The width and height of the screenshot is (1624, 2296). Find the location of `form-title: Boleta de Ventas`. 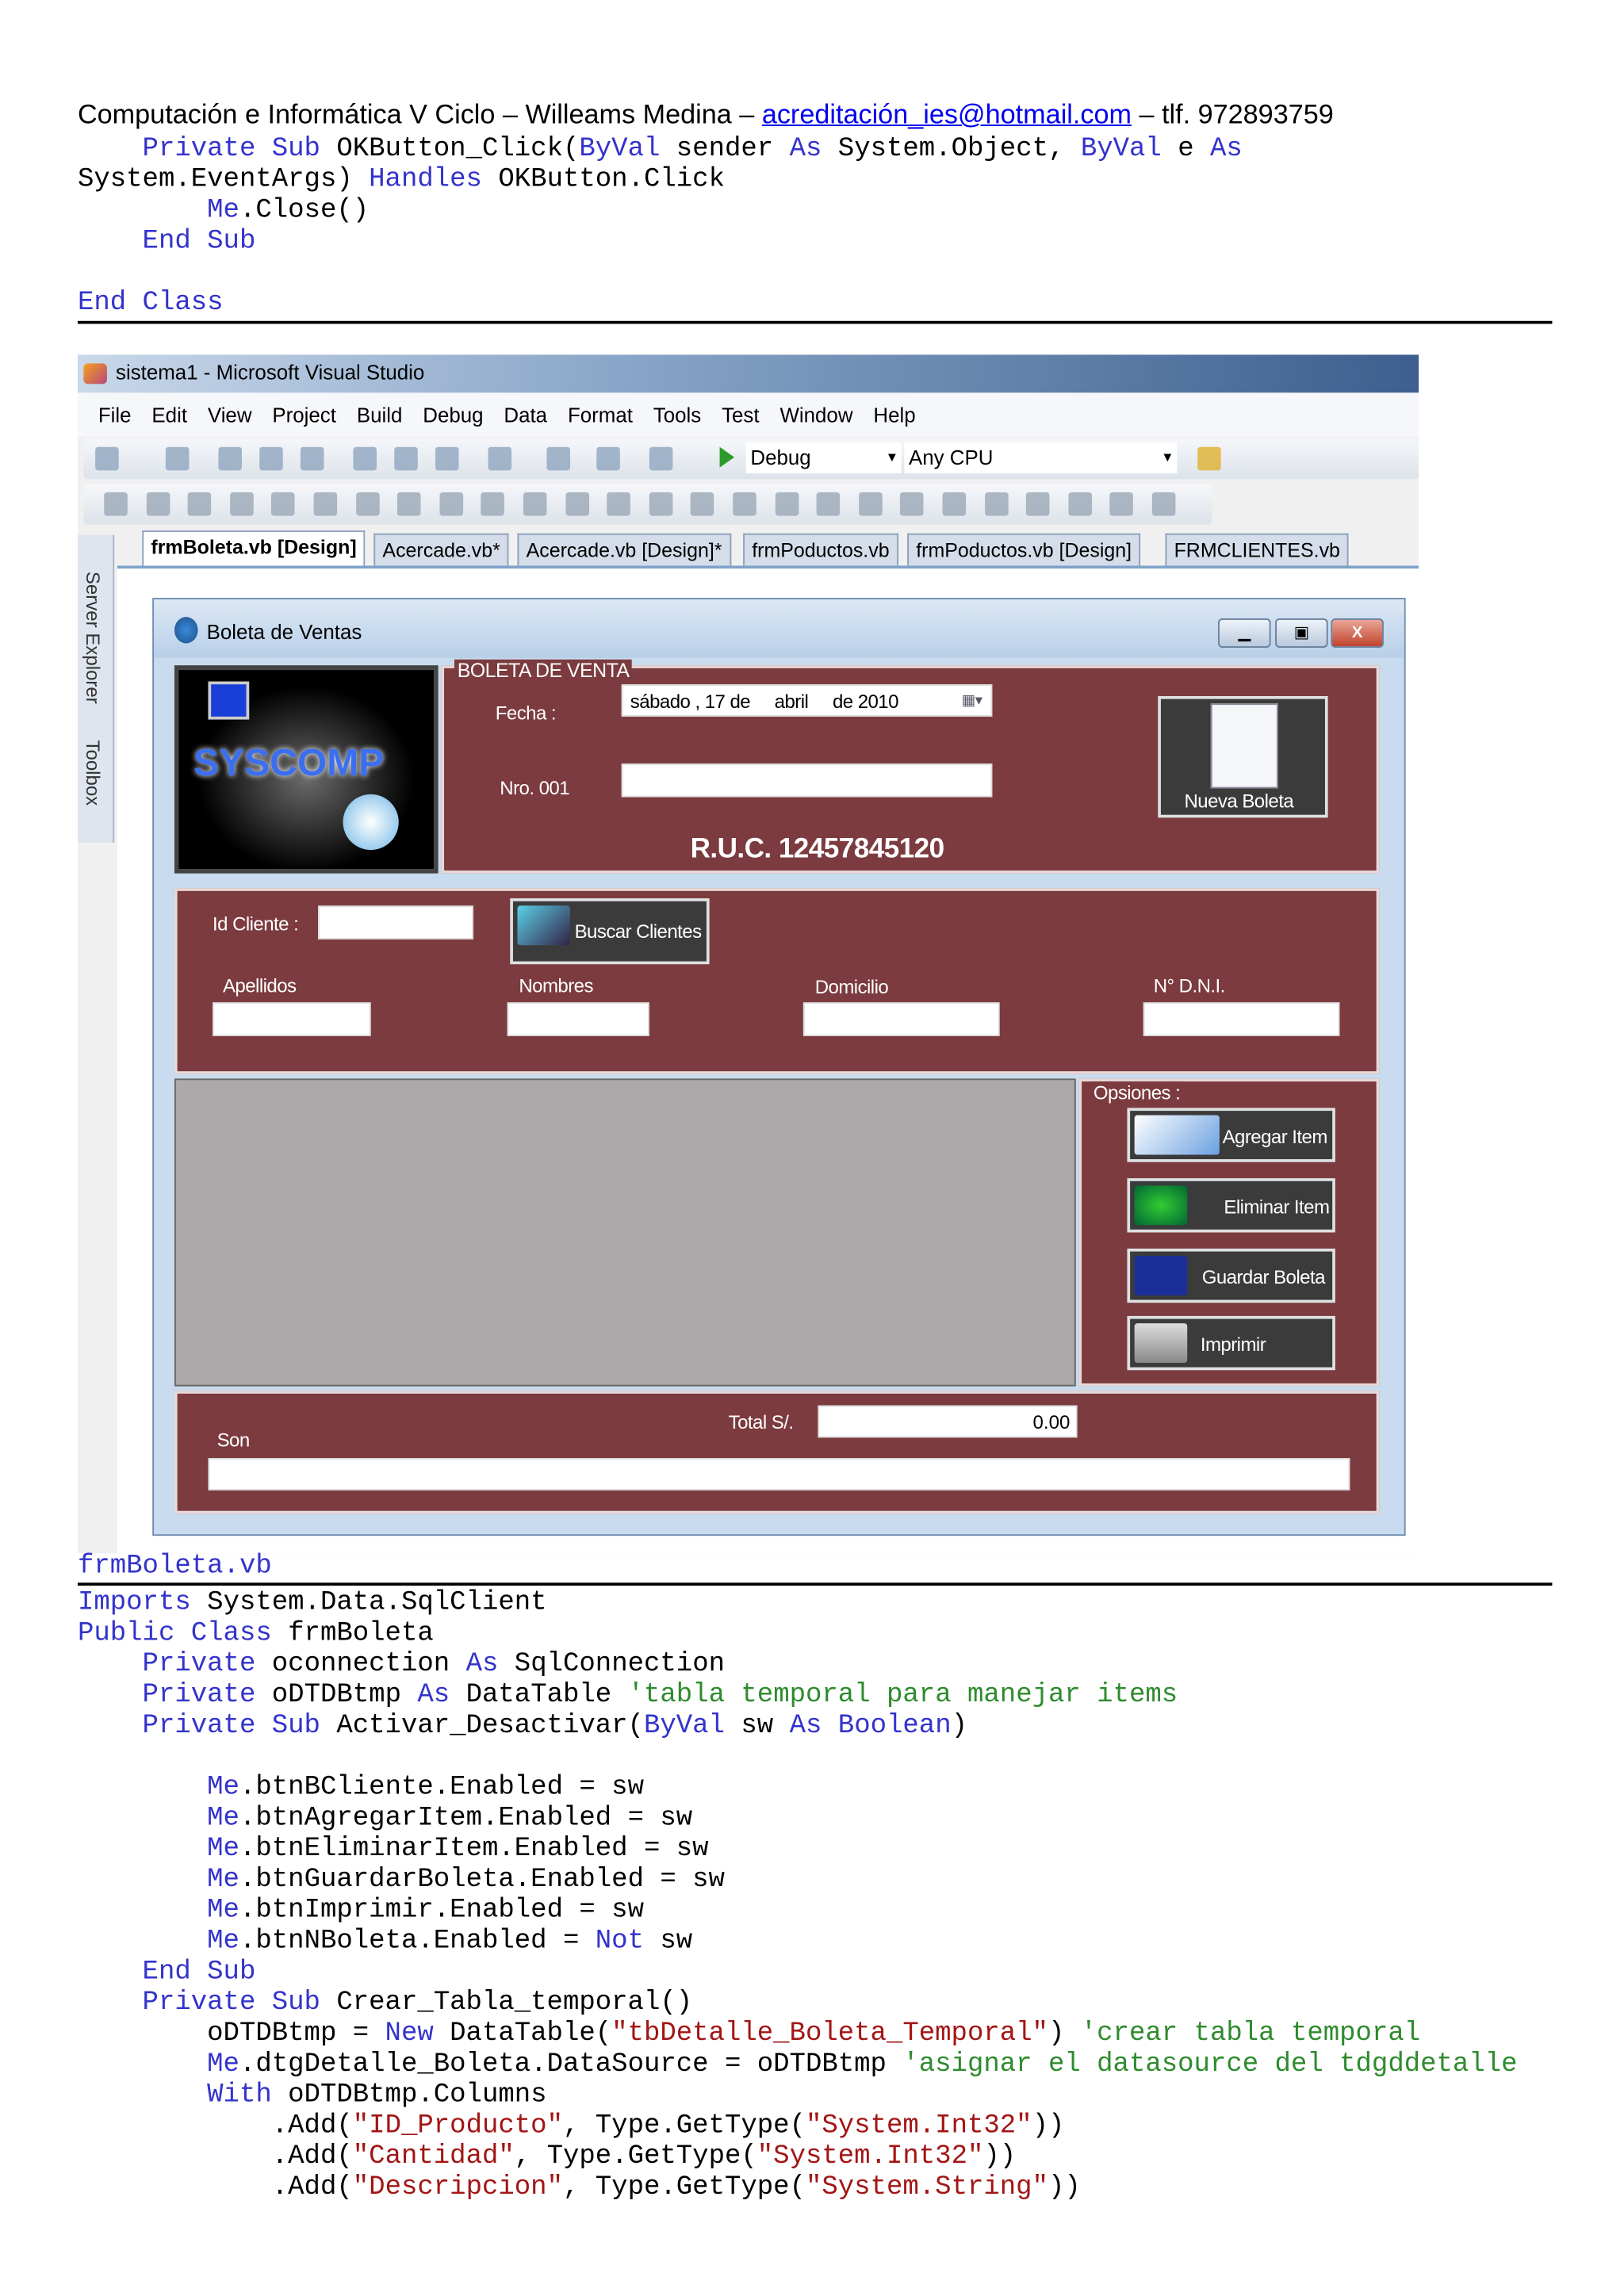

form-title: Boleta de Ventas is located at coordinates (284, 631).